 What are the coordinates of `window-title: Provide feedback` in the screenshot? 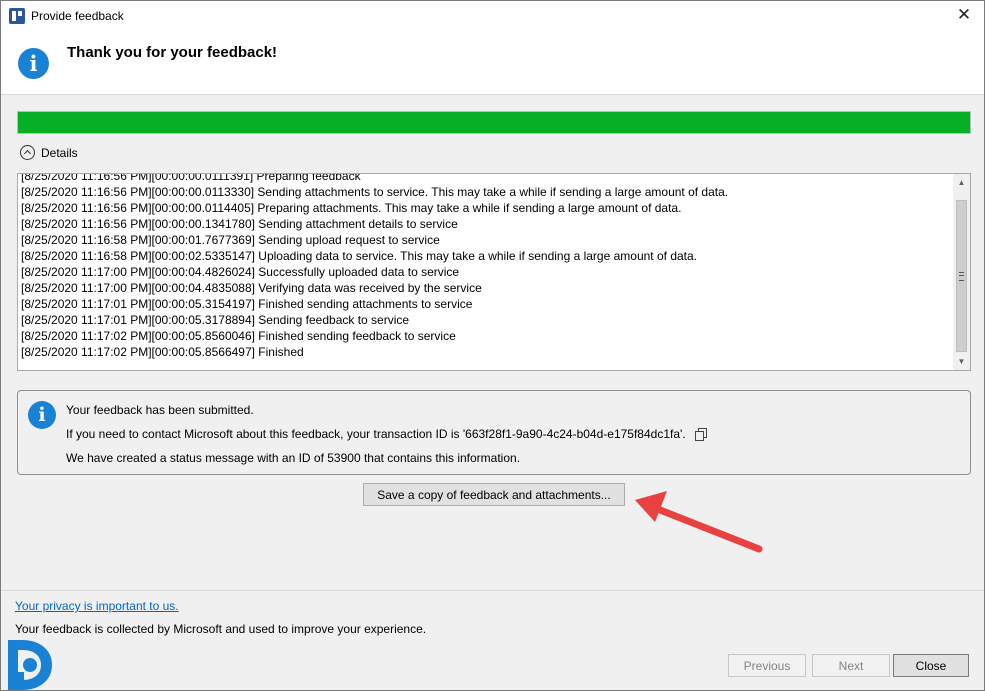 It's located at (77, 15).